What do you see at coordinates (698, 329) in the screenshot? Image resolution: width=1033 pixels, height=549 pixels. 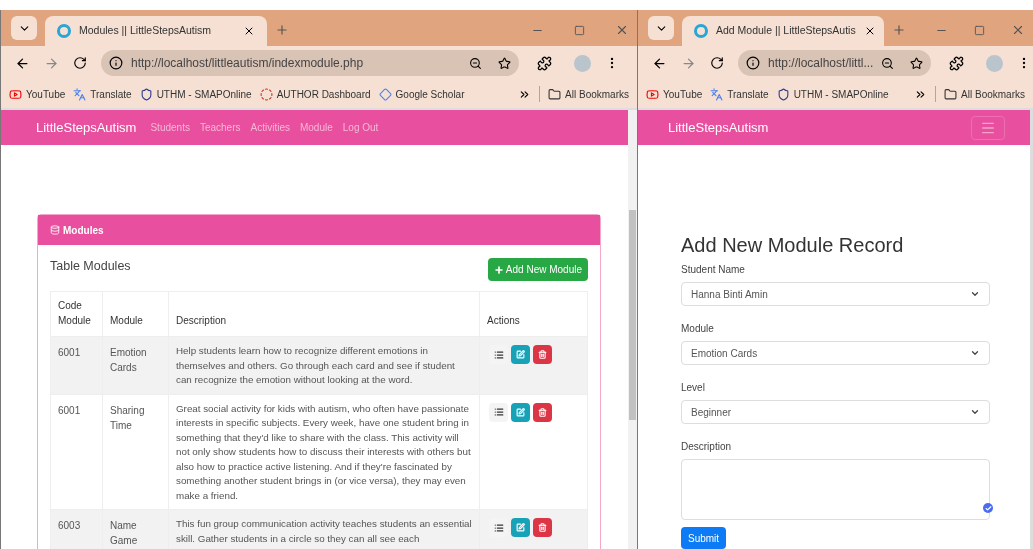 I see `field-label: Module` at bounding box center [698, 329].